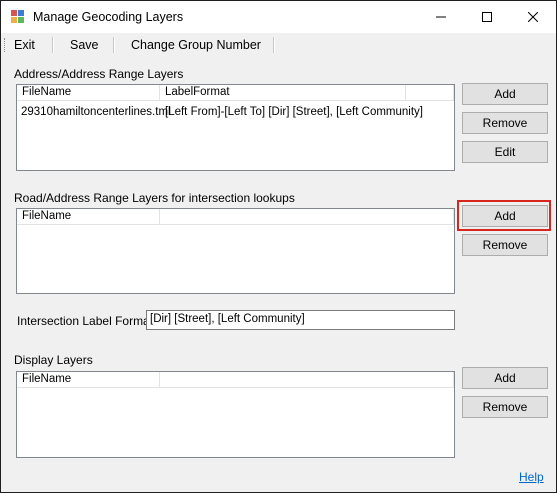  What do you see at coordinates (108, 17) in the screenshot?
I see `window-title: Manage Geocoding Layers` at bounding box center [108, 17].